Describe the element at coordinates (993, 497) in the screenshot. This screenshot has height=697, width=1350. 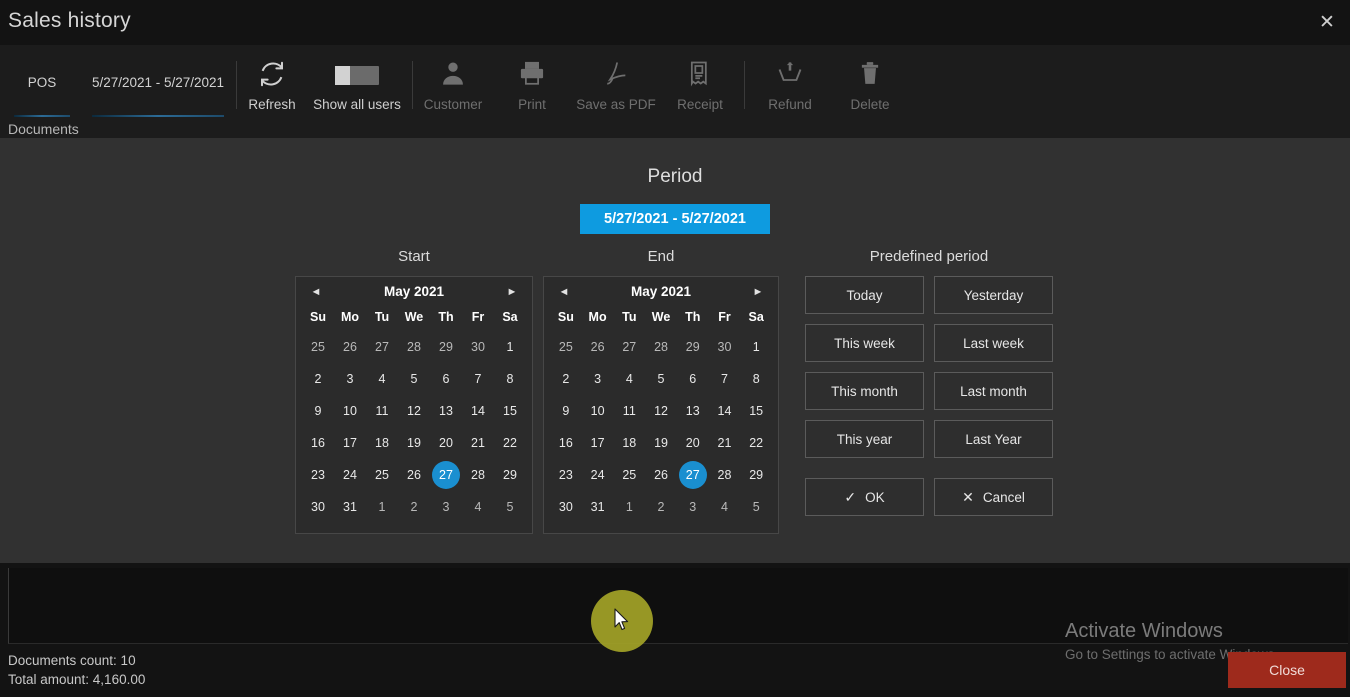
I see `cancel-button: ✕ Cancel` at that location.